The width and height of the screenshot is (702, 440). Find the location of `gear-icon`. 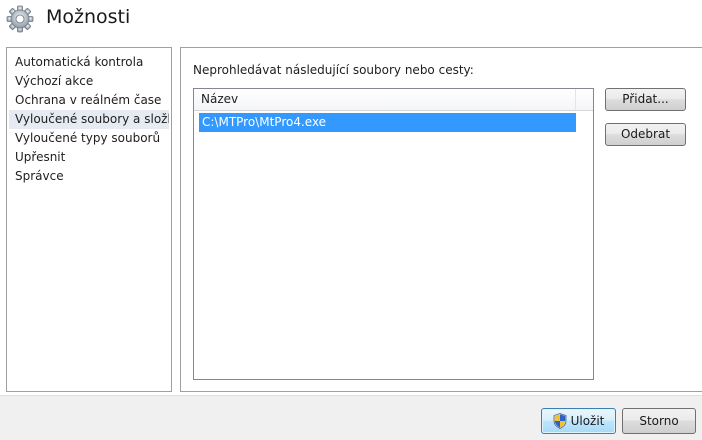

gear-icon is located at coordinates (20, 19).